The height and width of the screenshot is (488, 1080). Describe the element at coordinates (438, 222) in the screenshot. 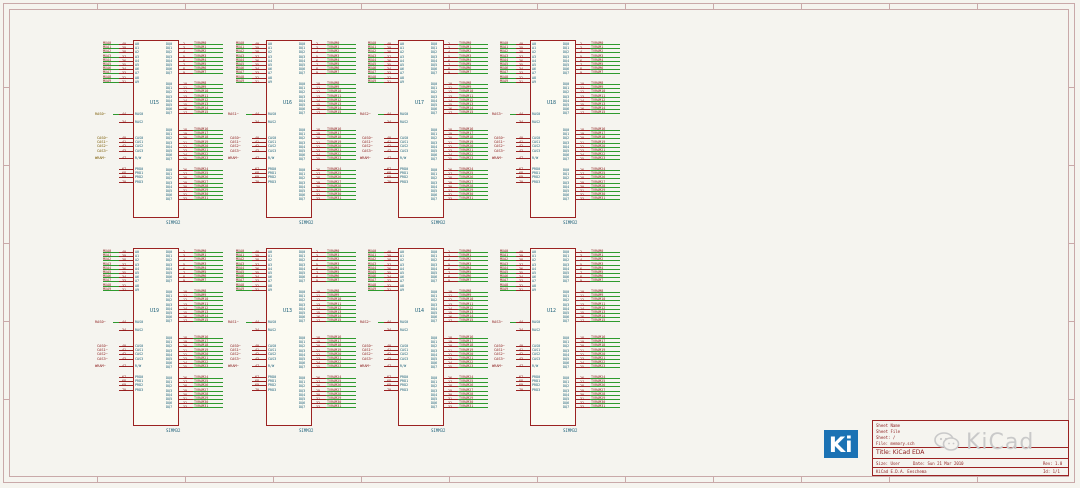

I see `chip-value: SIMM32` at that location.